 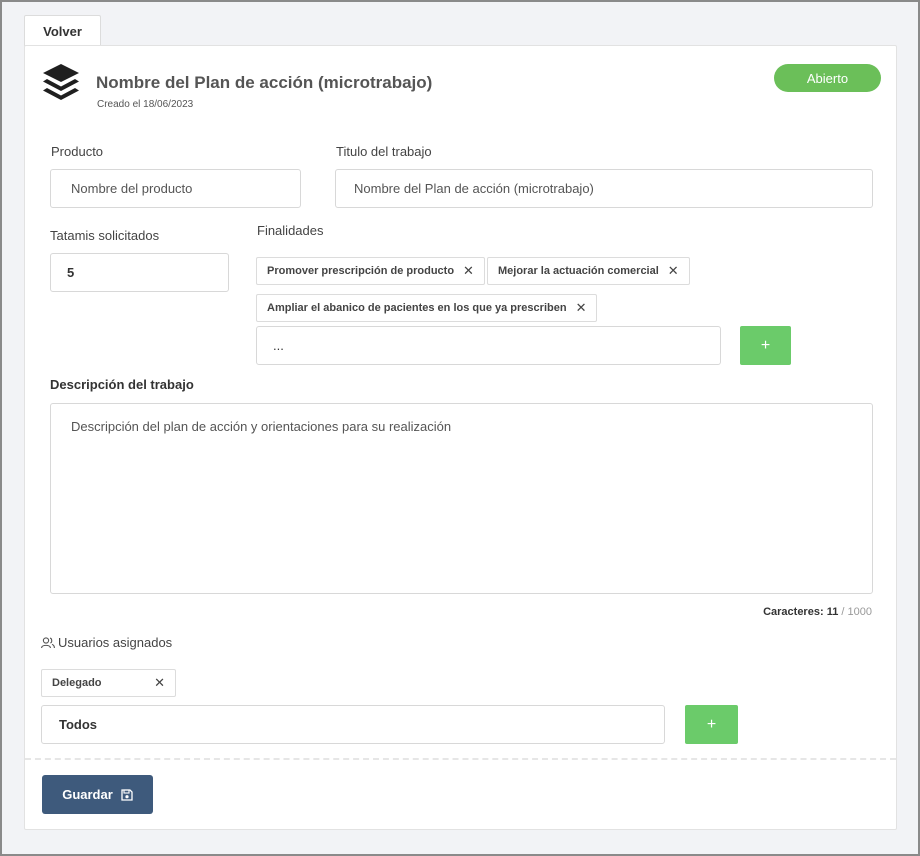 What do you see at coordinates (139, 272) in the screenshot?
I see `tatamis-input: 5` at bounding box center [139, 272].